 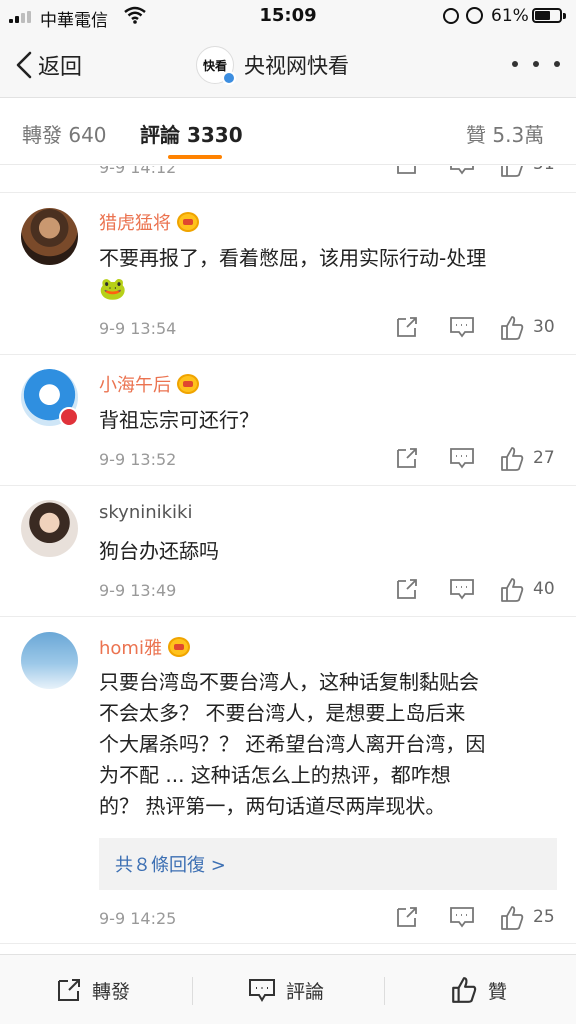 I want to click on like-count: 51, so click(x=544, y=170).